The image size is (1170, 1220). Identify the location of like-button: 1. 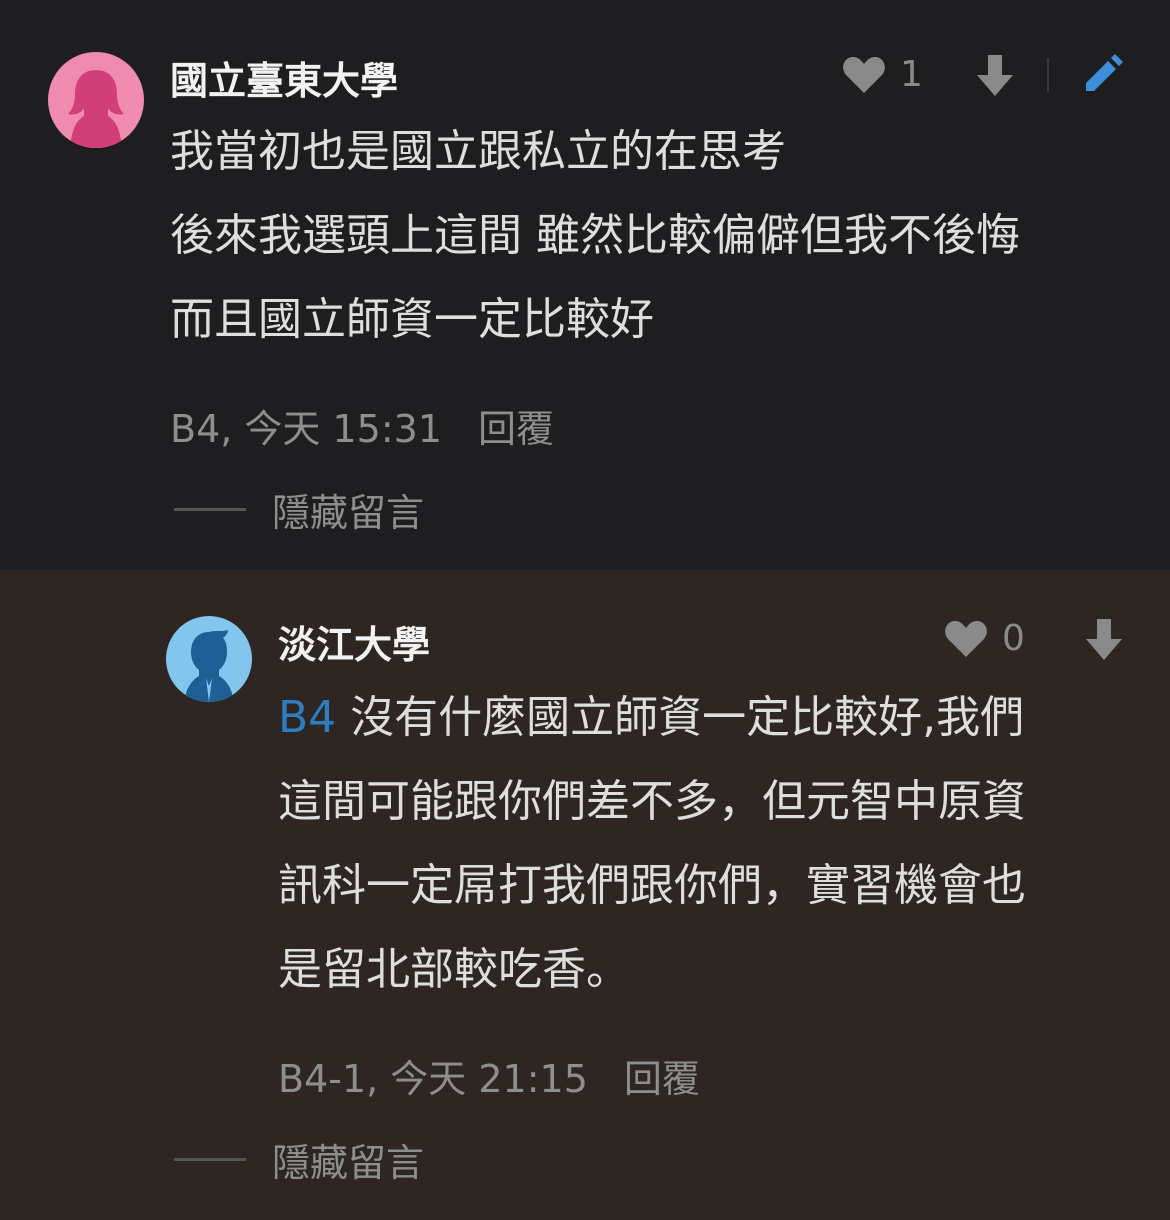
(882, 74).